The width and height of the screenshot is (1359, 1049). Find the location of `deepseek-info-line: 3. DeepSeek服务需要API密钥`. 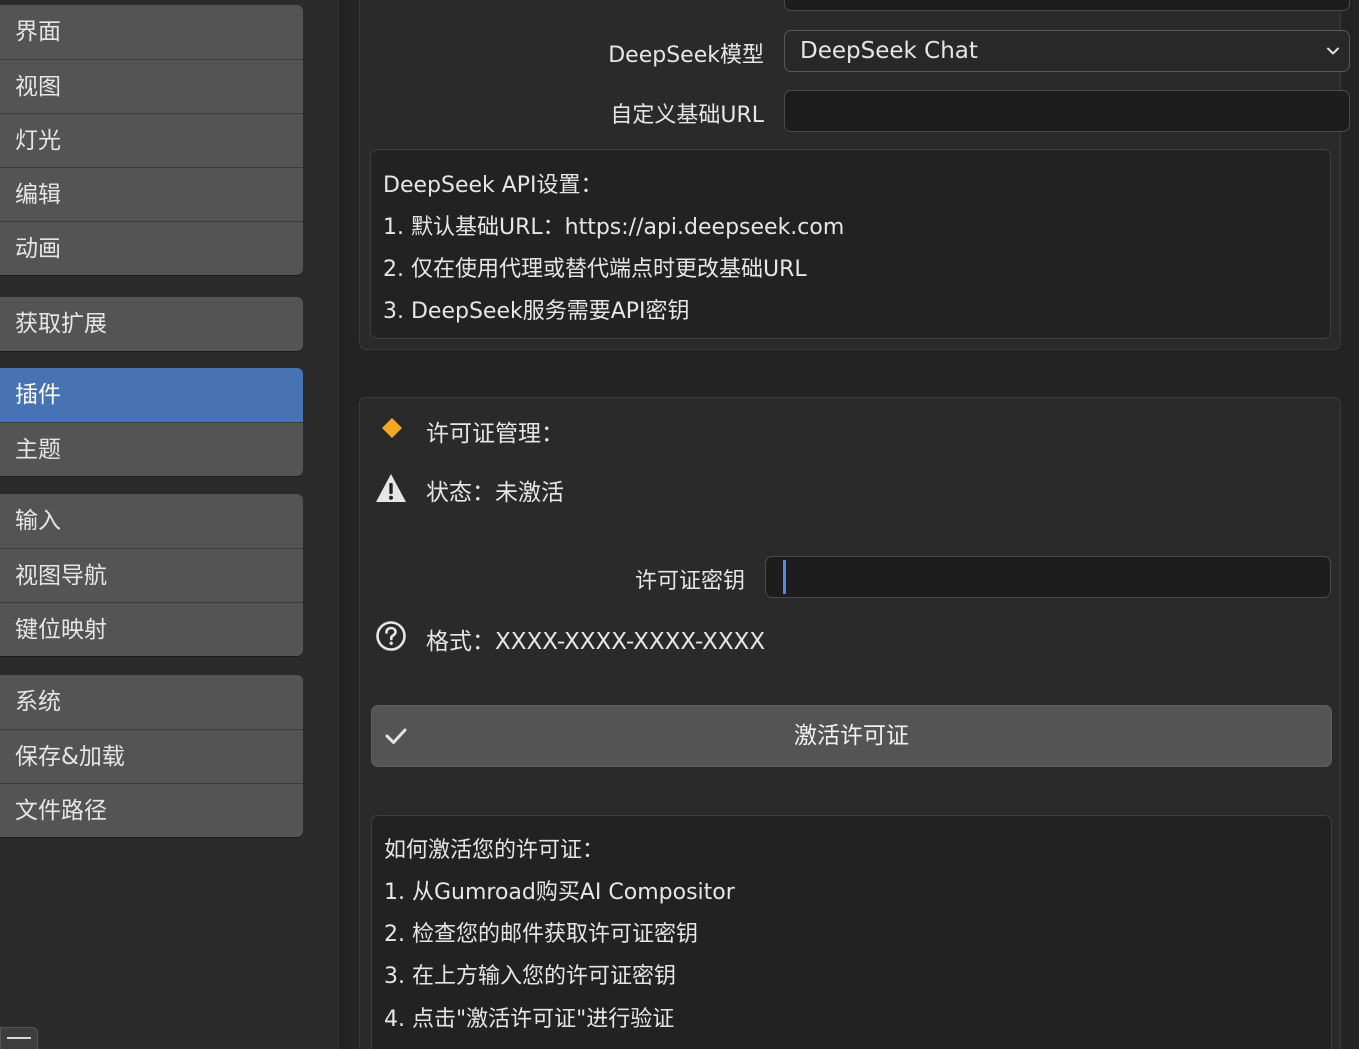

deepseek-info-line: 3. DeepSeek服务需要API密钥 is located at coordinates (536, 311).